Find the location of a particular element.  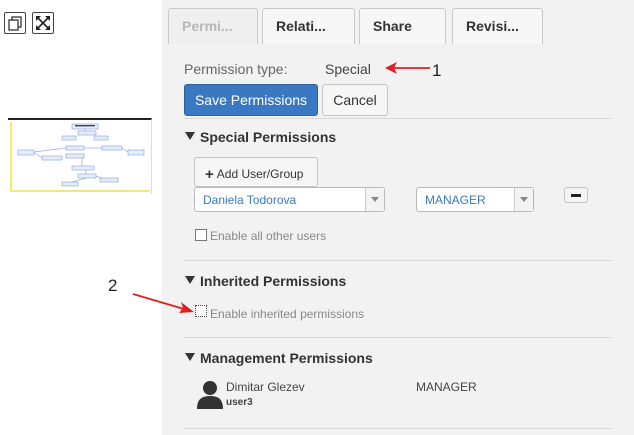

expand-arrows-icon is located at coordinates (43, 23).